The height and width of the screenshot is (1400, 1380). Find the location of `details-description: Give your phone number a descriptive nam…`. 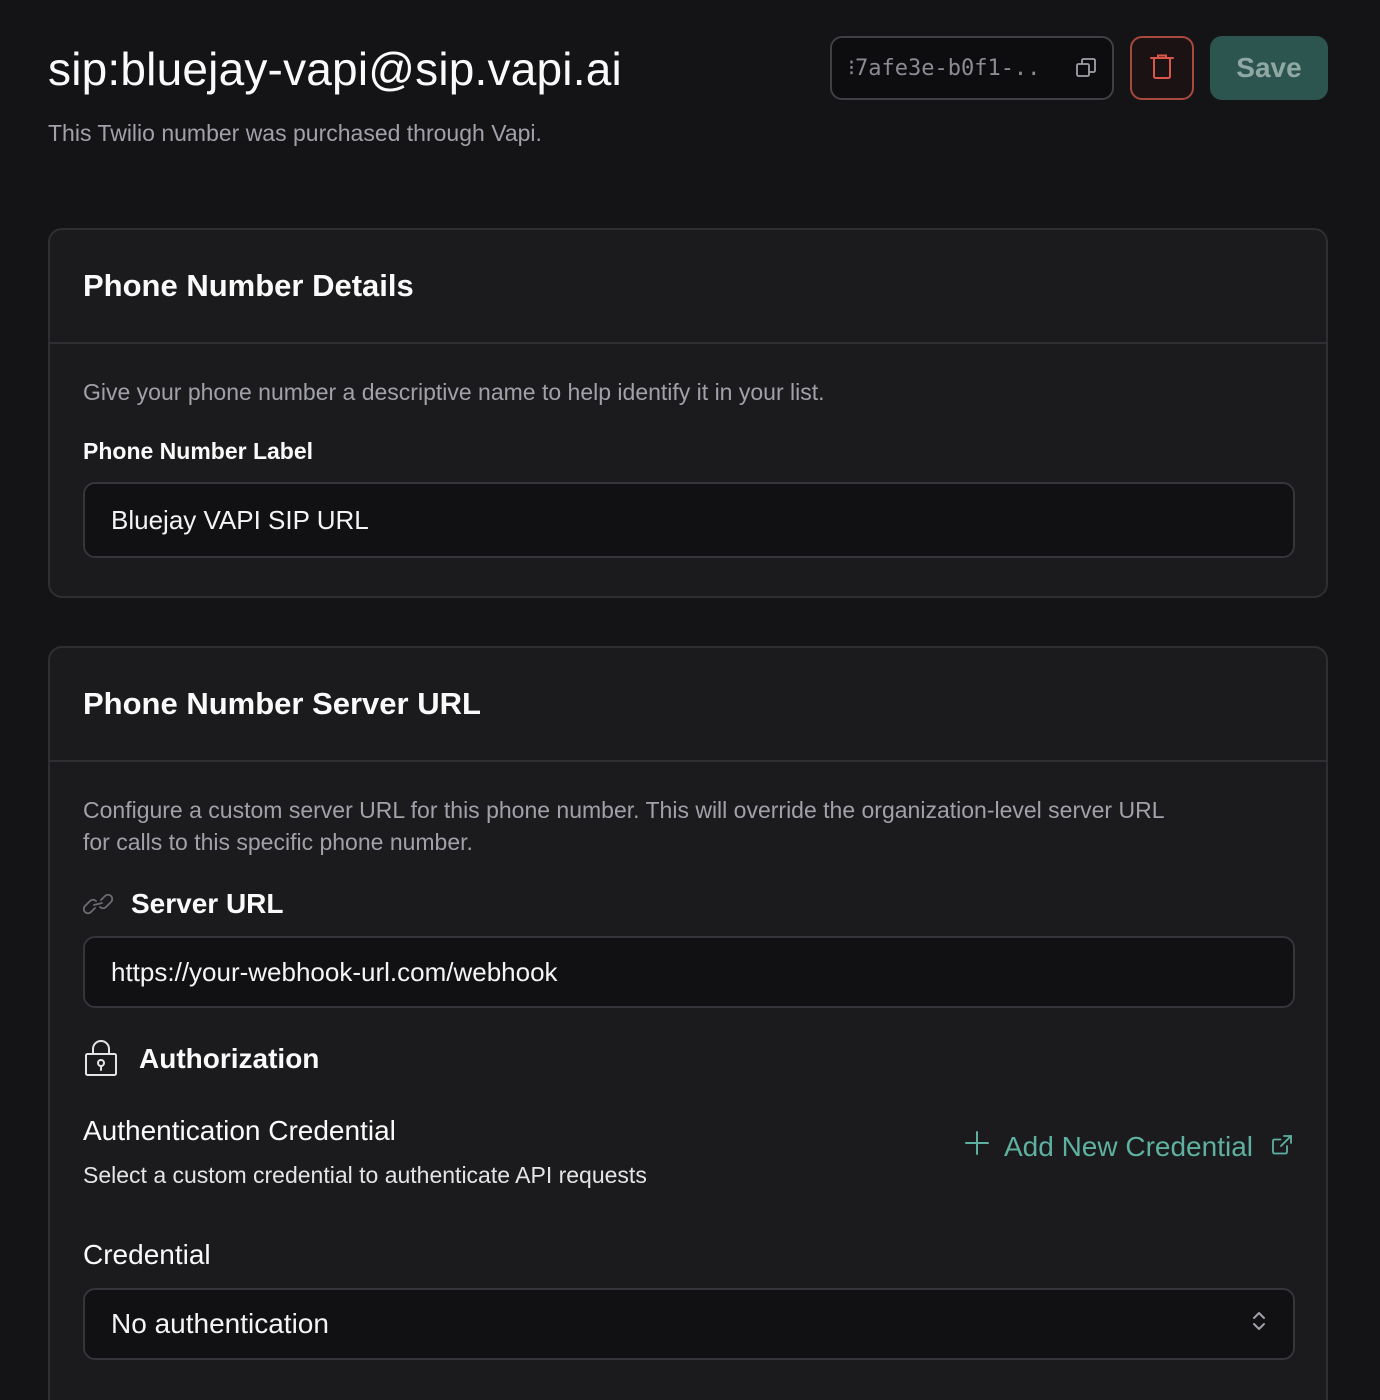

details-description: Give your phone number a descriptive nam… is located at coordinates (454, 392).